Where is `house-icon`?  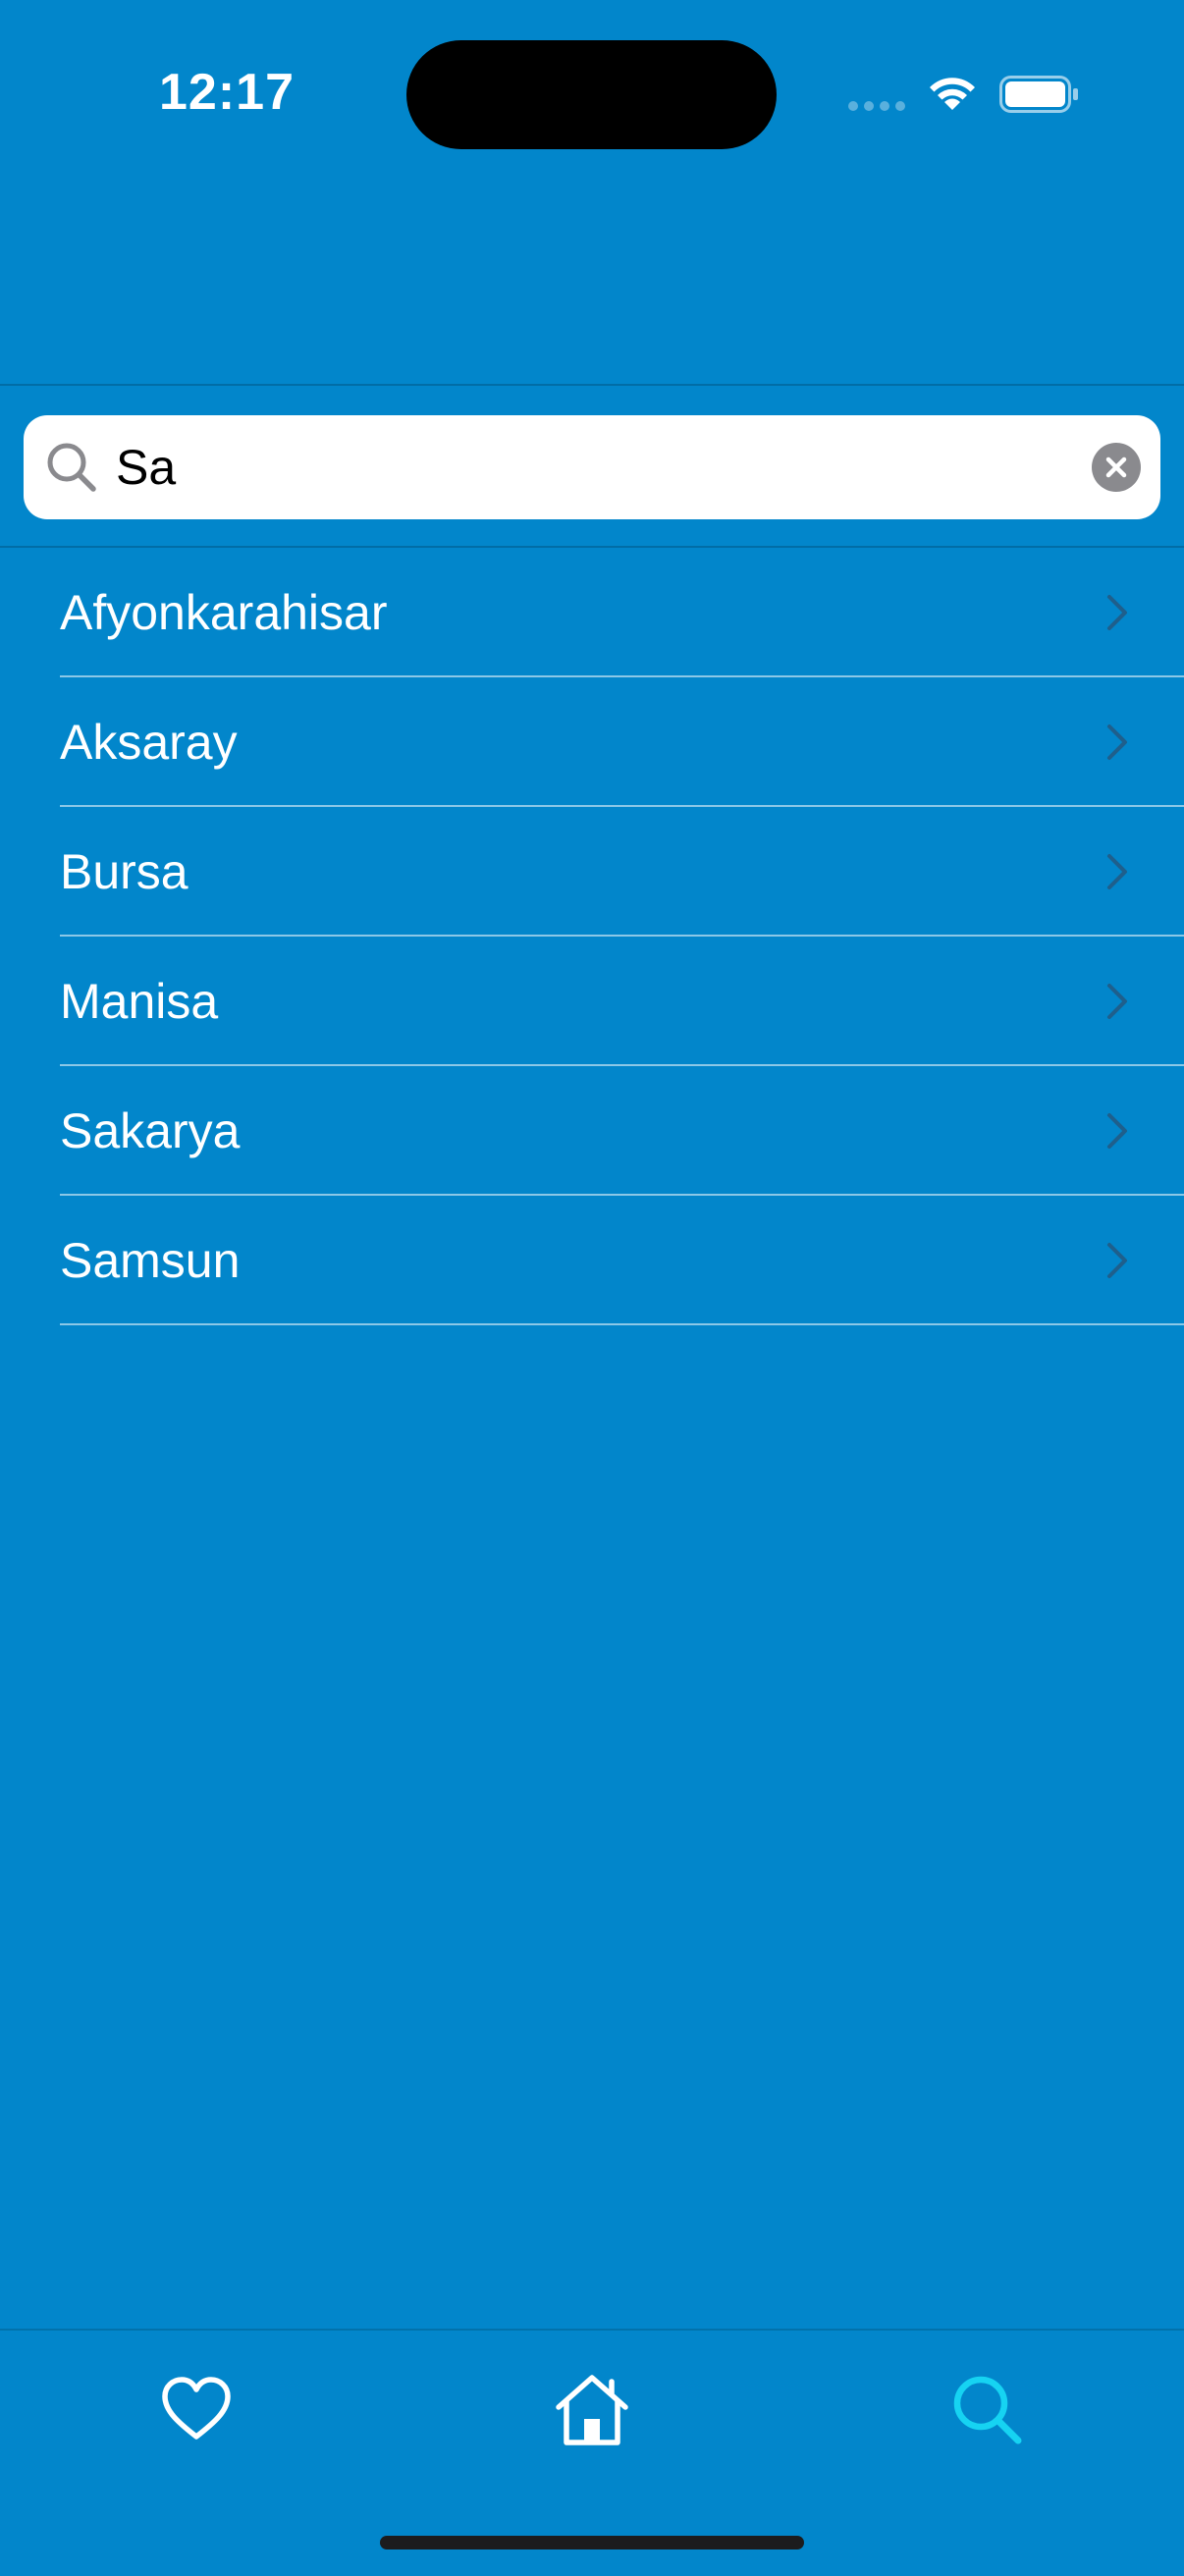 house-icon is located at coordinates (592, 2410).